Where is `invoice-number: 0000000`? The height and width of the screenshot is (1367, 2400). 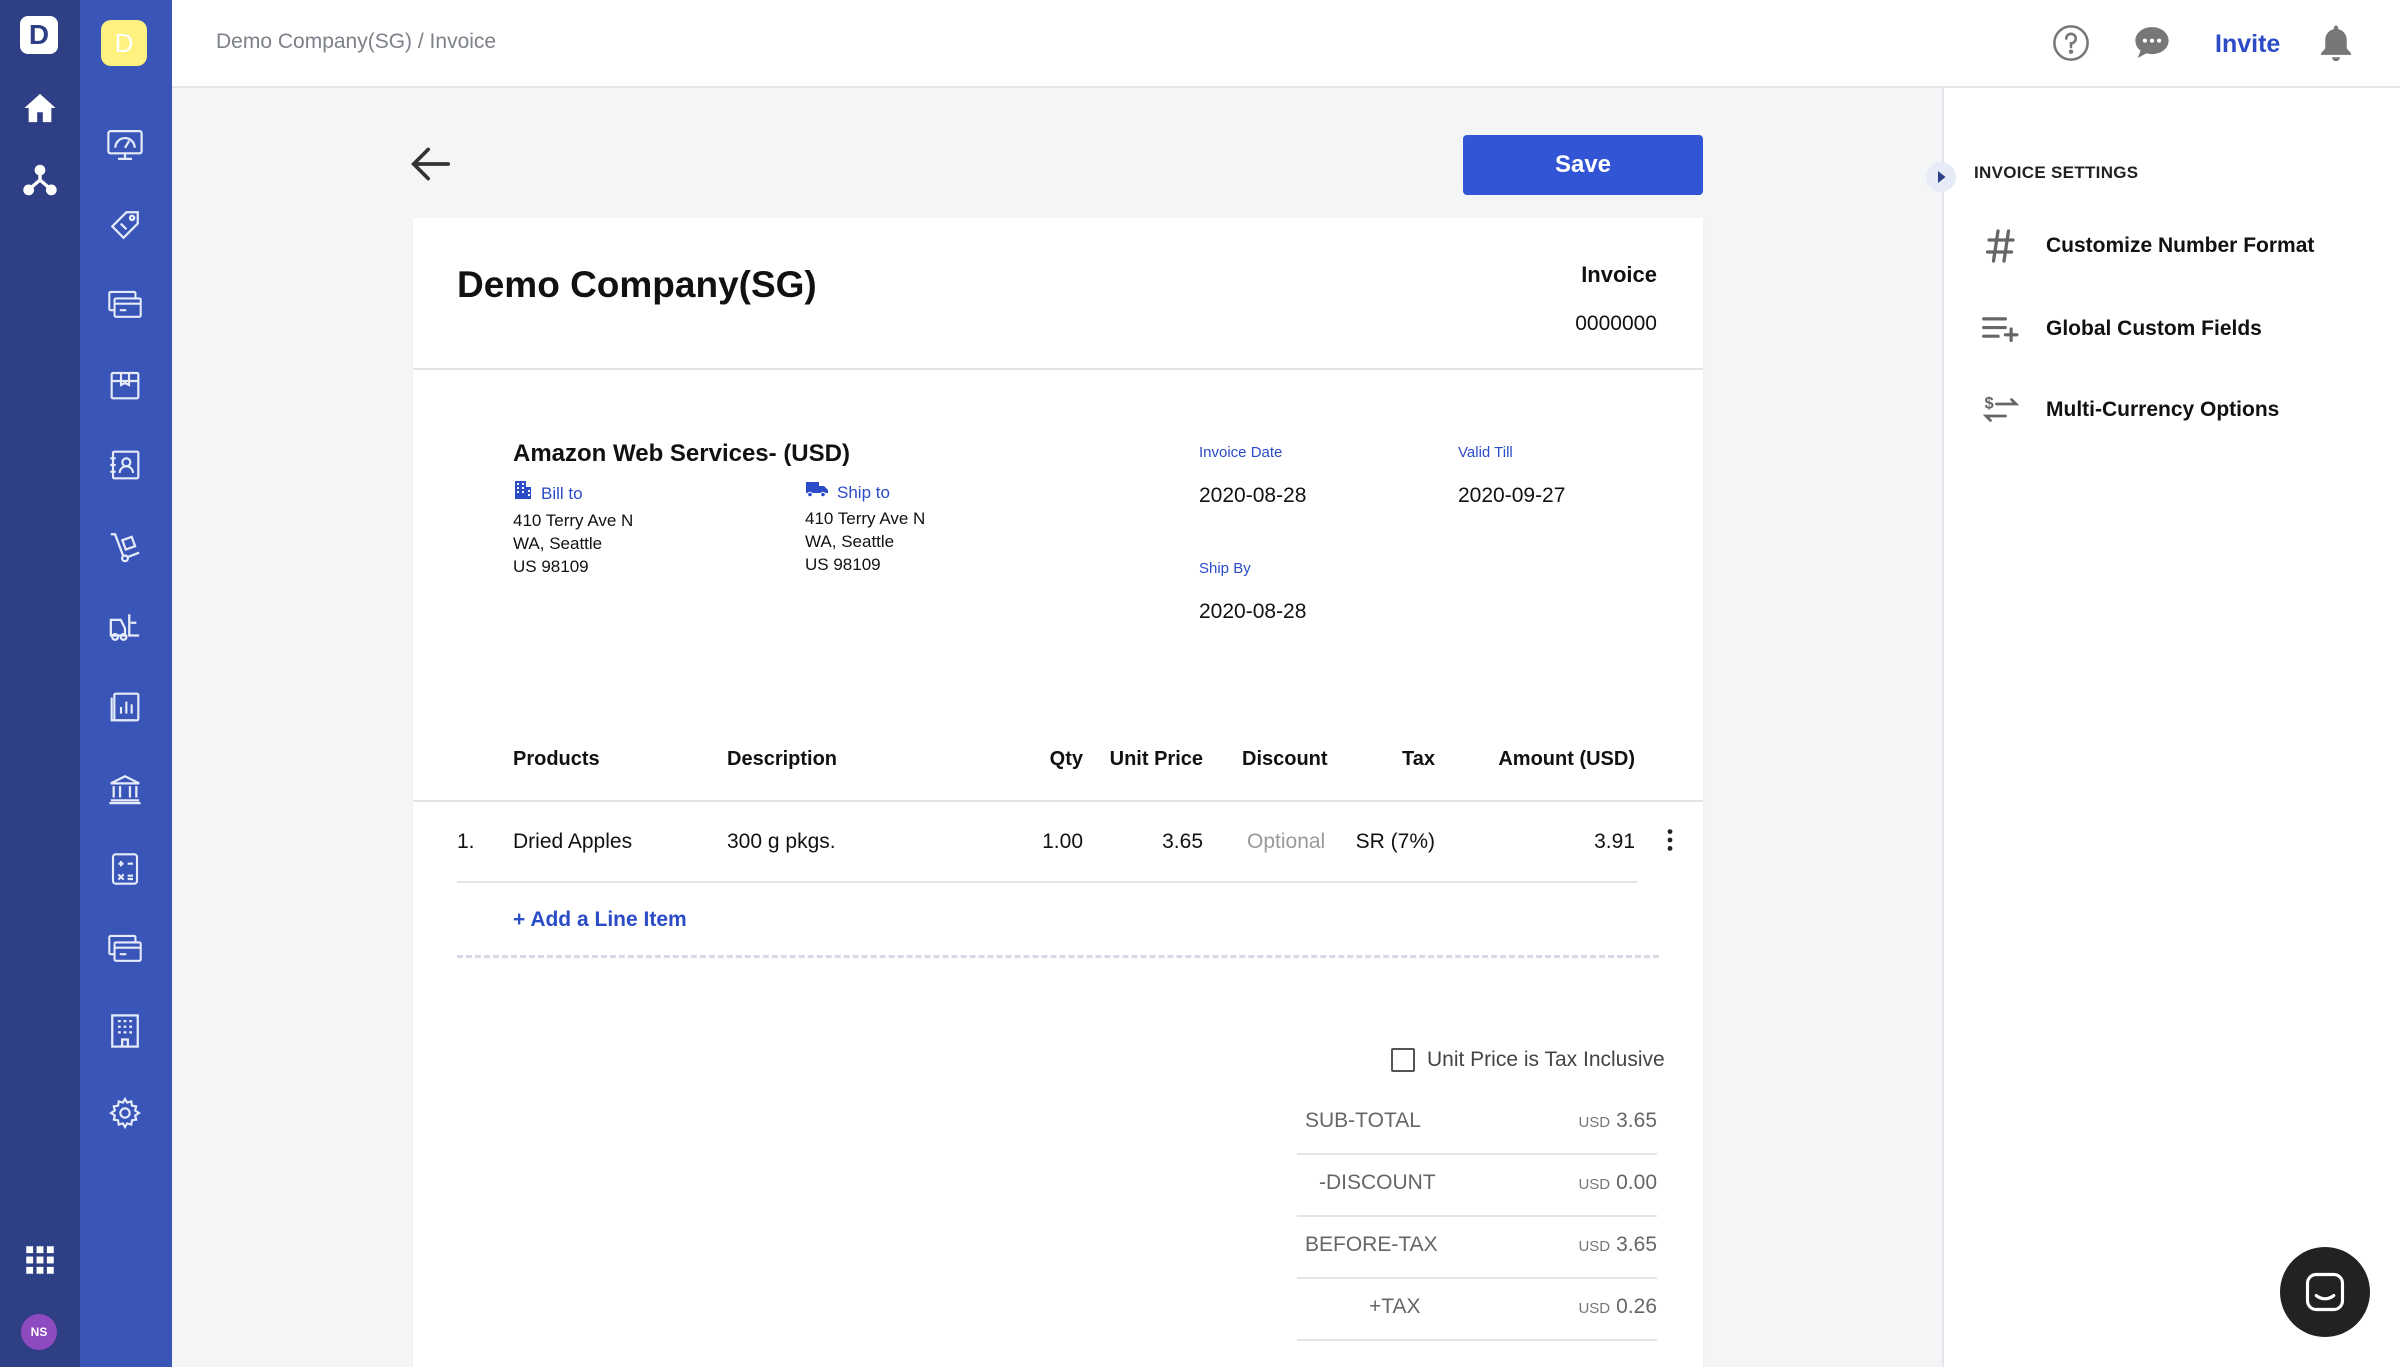 invoice-number: 0000000 is located at coordinates (1616, 324).